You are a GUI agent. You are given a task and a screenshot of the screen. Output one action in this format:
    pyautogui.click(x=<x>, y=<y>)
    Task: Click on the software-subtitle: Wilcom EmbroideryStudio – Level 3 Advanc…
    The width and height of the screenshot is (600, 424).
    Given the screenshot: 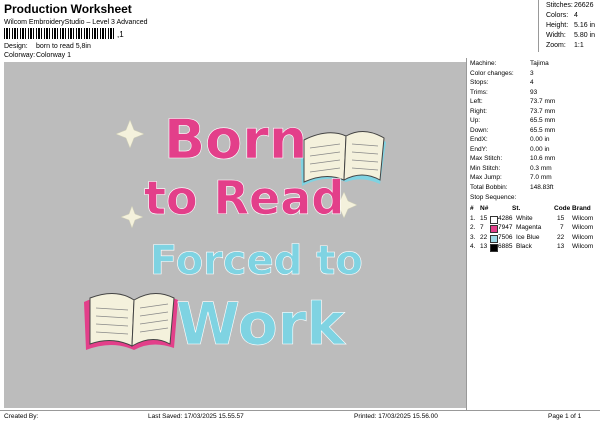 What is the action you would take?
    pyautogui.click(x=76, y=22)
    